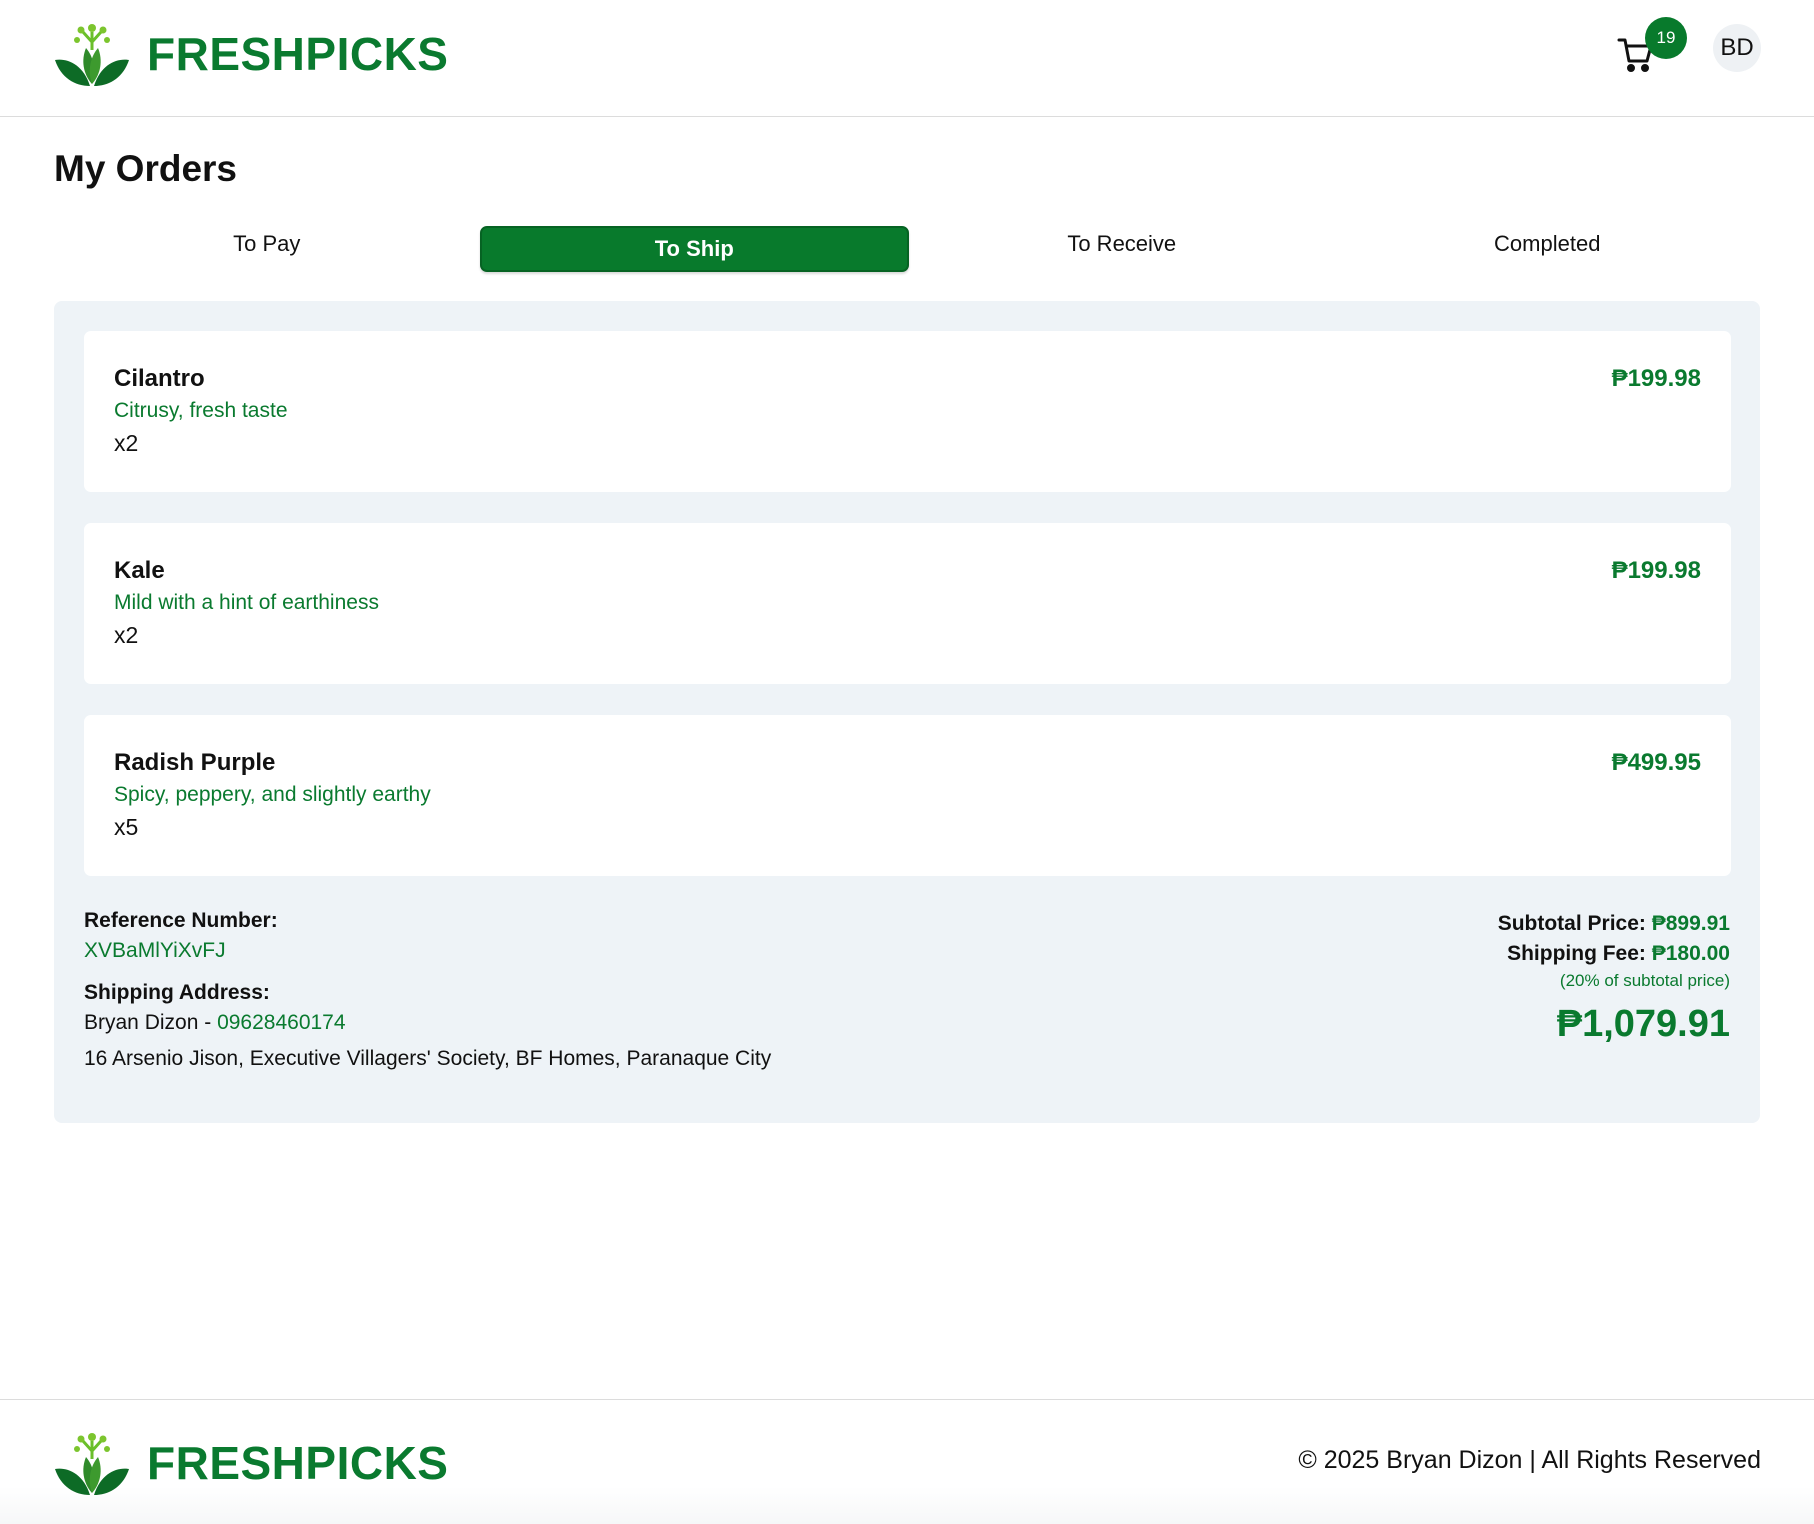  Describe the element at coordinates (1656, 762) in the screenshot. I see `item-price: ₱499.95` at that location.